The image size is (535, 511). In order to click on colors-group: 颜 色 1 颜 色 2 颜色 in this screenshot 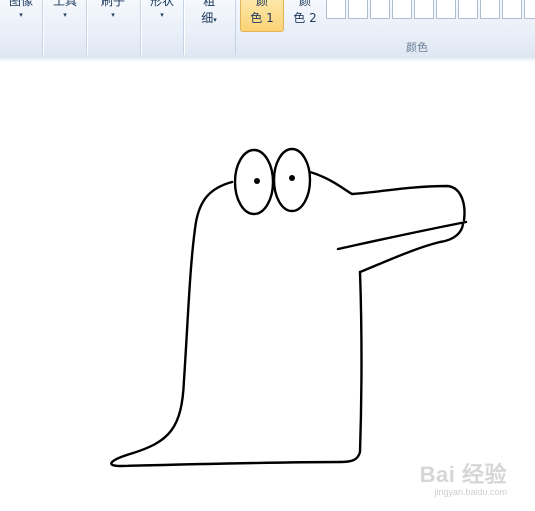, I will do `click(385, 27)`.